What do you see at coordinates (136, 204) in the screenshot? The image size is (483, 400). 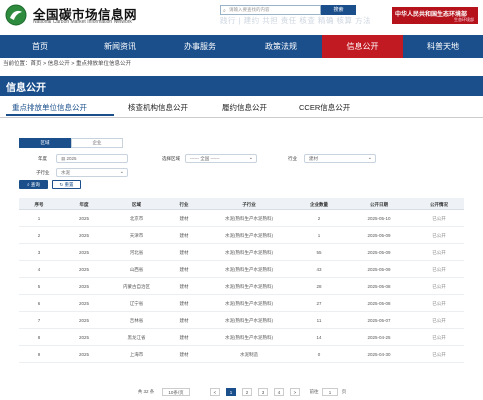 I see `col-header-region: 区域` at bounding box center [136, 204].